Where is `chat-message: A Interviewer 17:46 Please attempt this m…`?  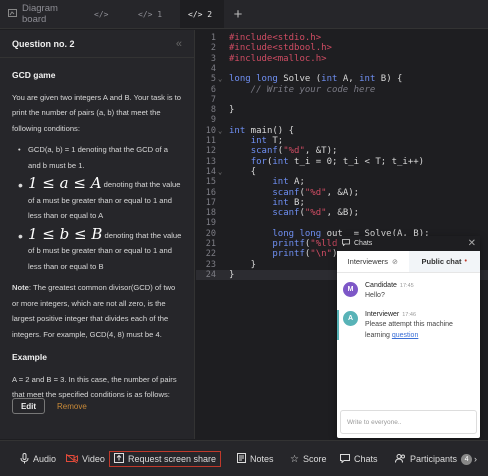
chat-message: A Interviewer 17:46 Please attempt this m… is located at coordinates (409, 326).